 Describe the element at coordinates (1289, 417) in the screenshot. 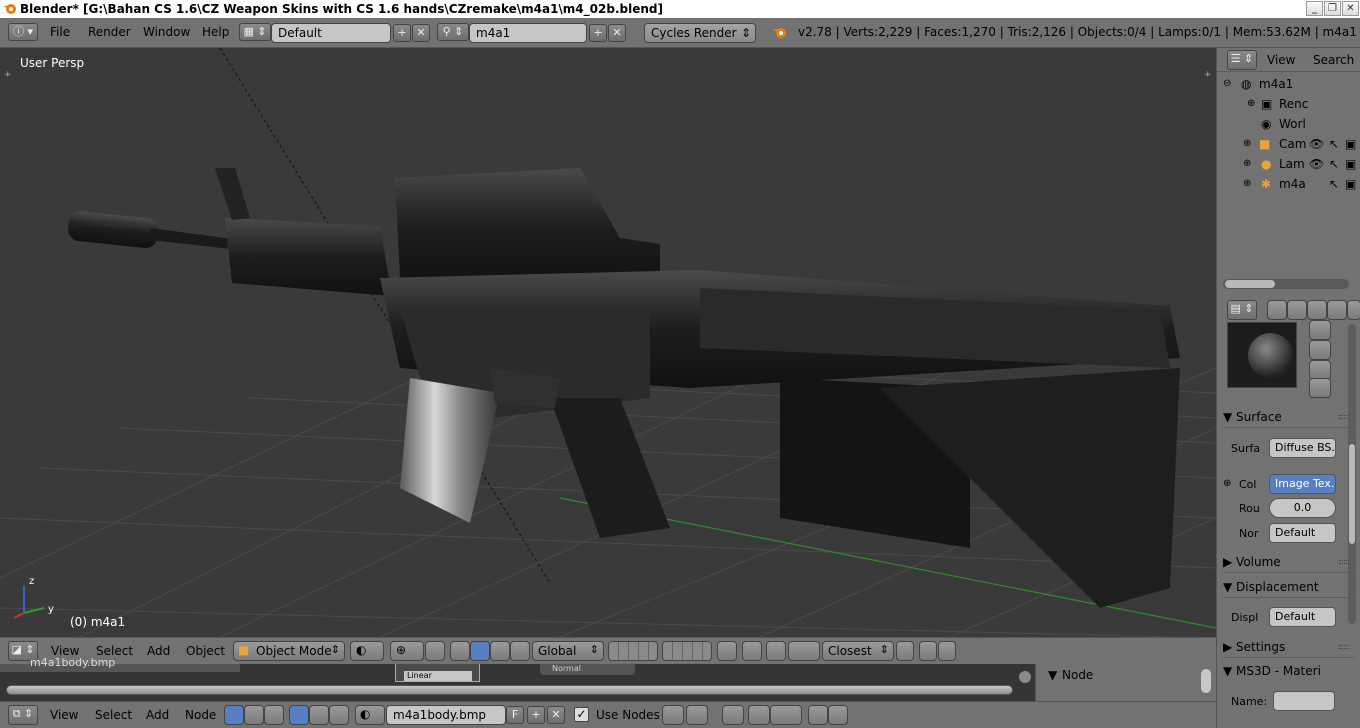

I see `surface-panel-header: ▼ Surface` at that location.